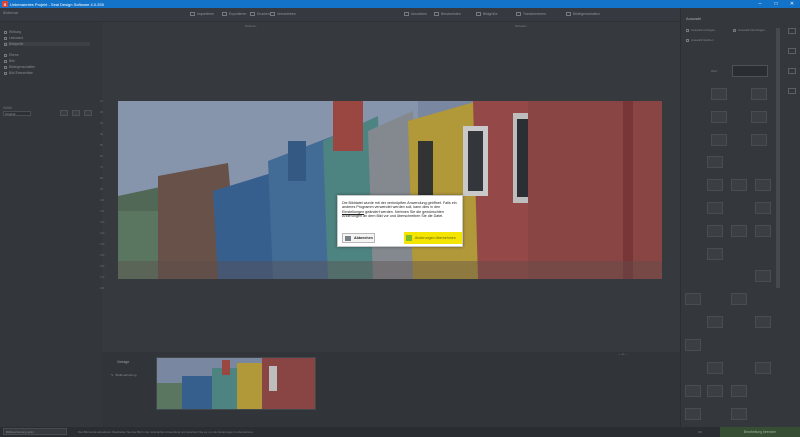 The width and height of the screenshot is (800, 437). What do you see at coordinates (409, 238) in the screenshot?
I see `apply-icon` at bounding box center [409, 238].